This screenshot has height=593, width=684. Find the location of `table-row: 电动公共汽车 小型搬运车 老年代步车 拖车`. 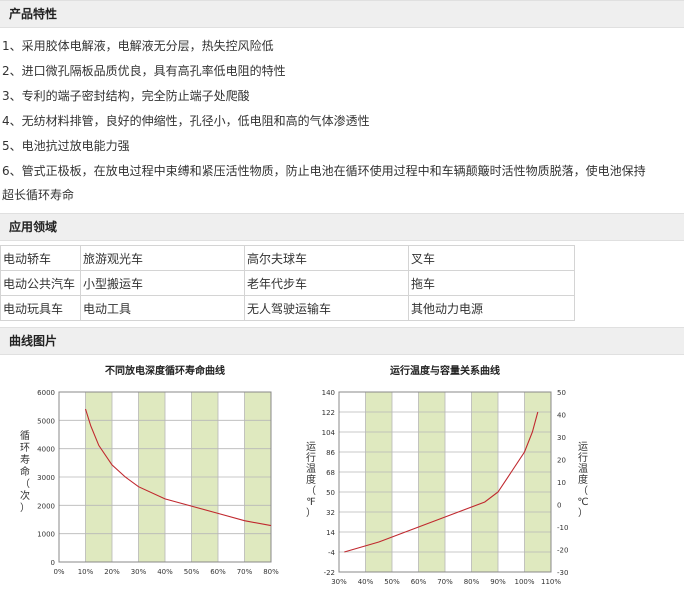

table-row: 电动公共汽车 小型搬运车 老年代步车 拖车 is located at coordinates (287, 283).